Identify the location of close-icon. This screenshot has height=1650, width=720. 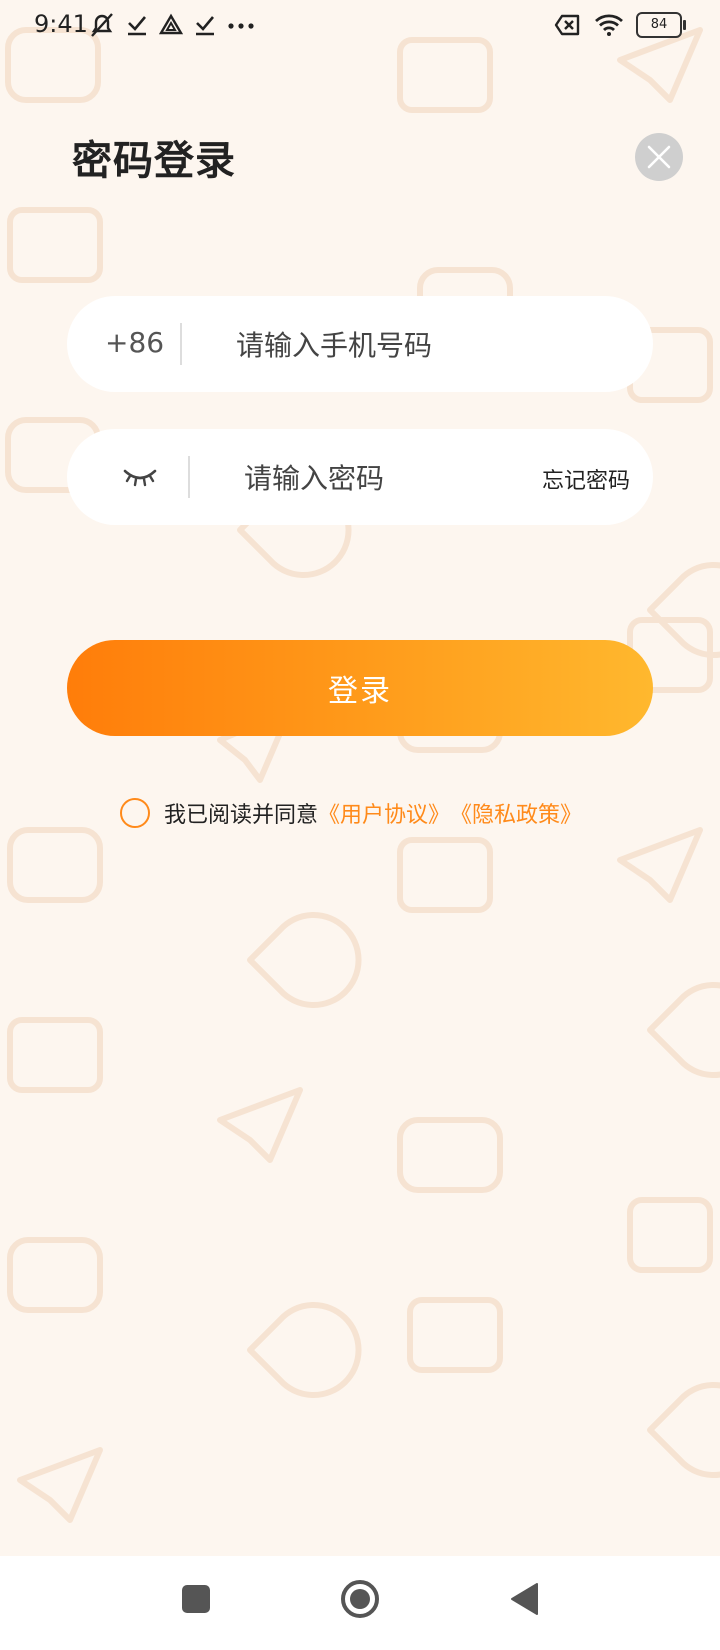
(659, 157).